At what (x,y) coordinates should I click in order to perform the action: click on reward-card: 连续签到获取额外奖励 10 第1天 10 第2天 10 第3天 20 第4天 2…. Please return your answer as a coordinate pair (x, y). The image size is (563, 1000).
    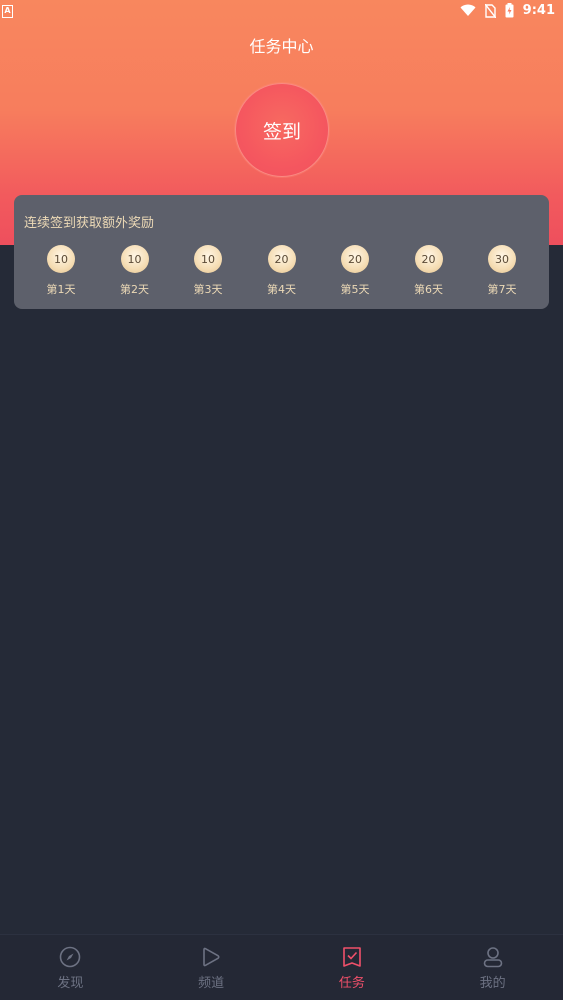
    Looking at the image, I should click on (281, 252).